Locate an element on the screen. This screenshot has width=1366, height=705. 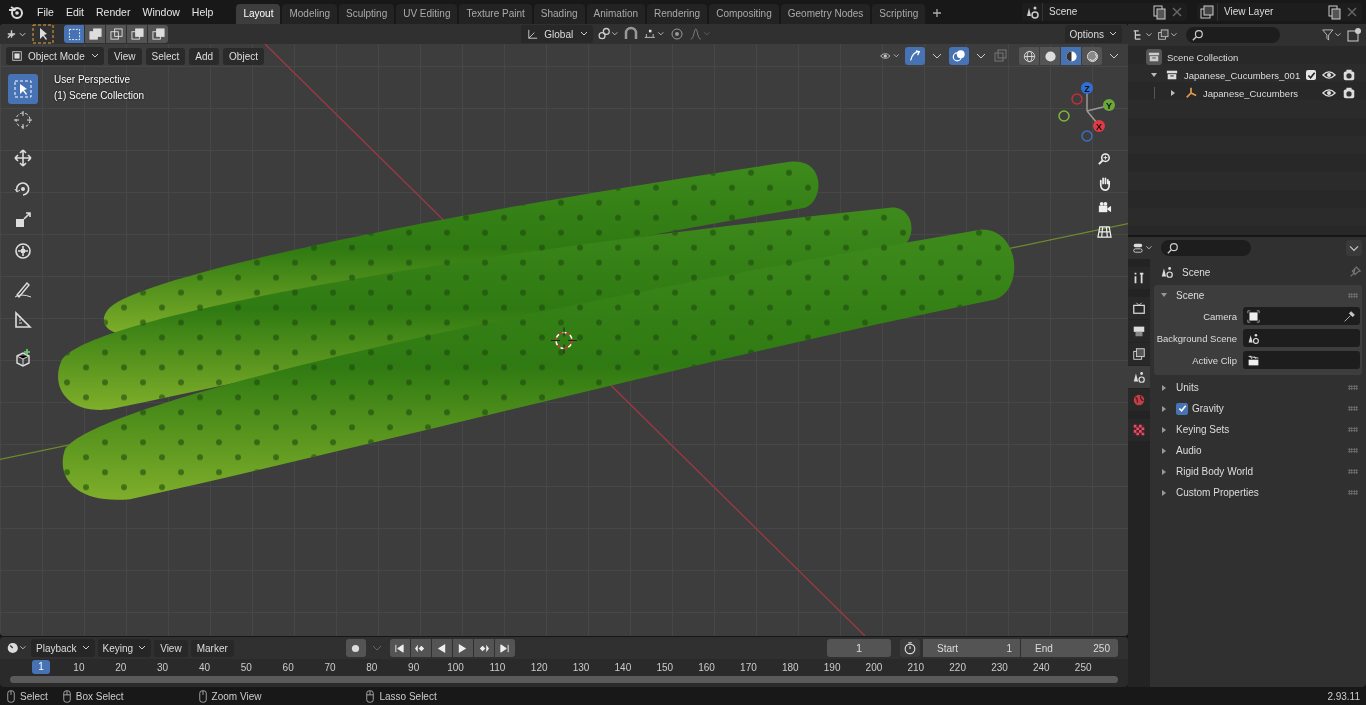
workspace-tab: Compositing is located at coordinates (744, 14).